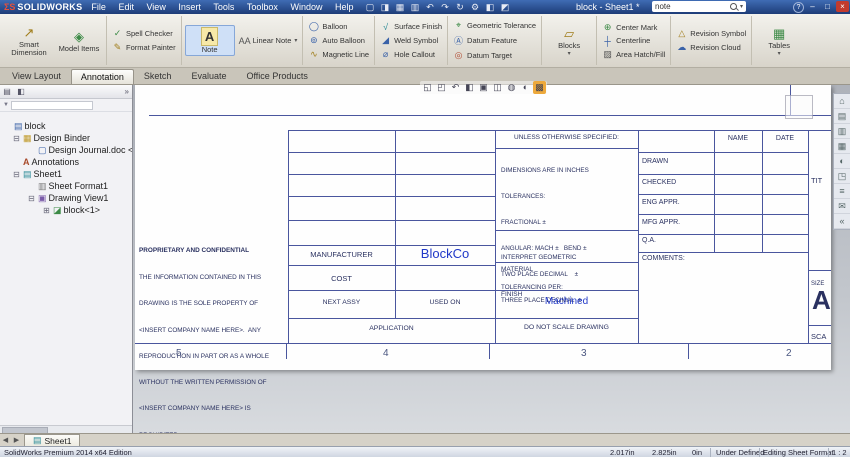  Describe the element at coordinates (5, 440) in the screenshot. I see `sheet-scroll-left-icon: ◀` at that location.